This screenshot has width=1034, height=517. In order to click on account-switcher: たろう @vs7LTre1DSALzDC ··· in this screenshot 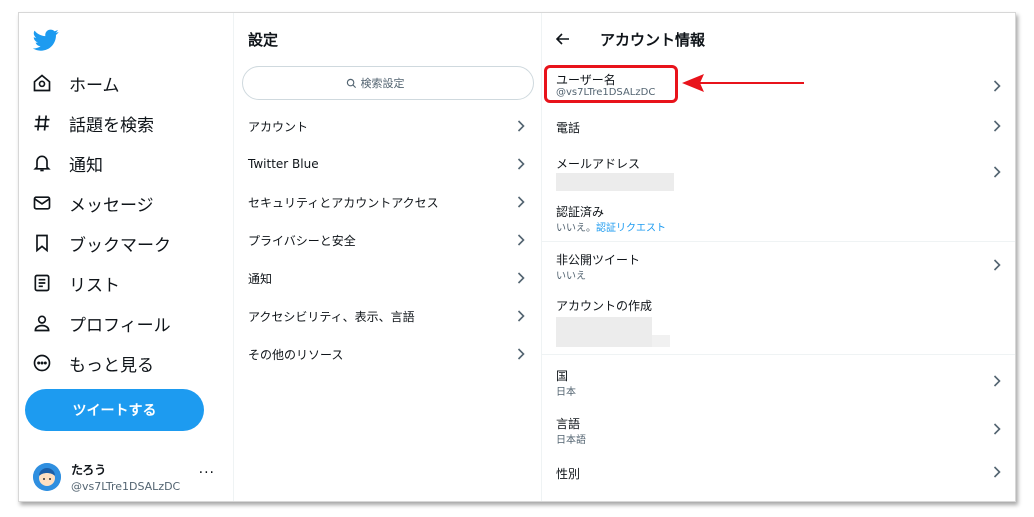, I will do `click(128, 477)`.